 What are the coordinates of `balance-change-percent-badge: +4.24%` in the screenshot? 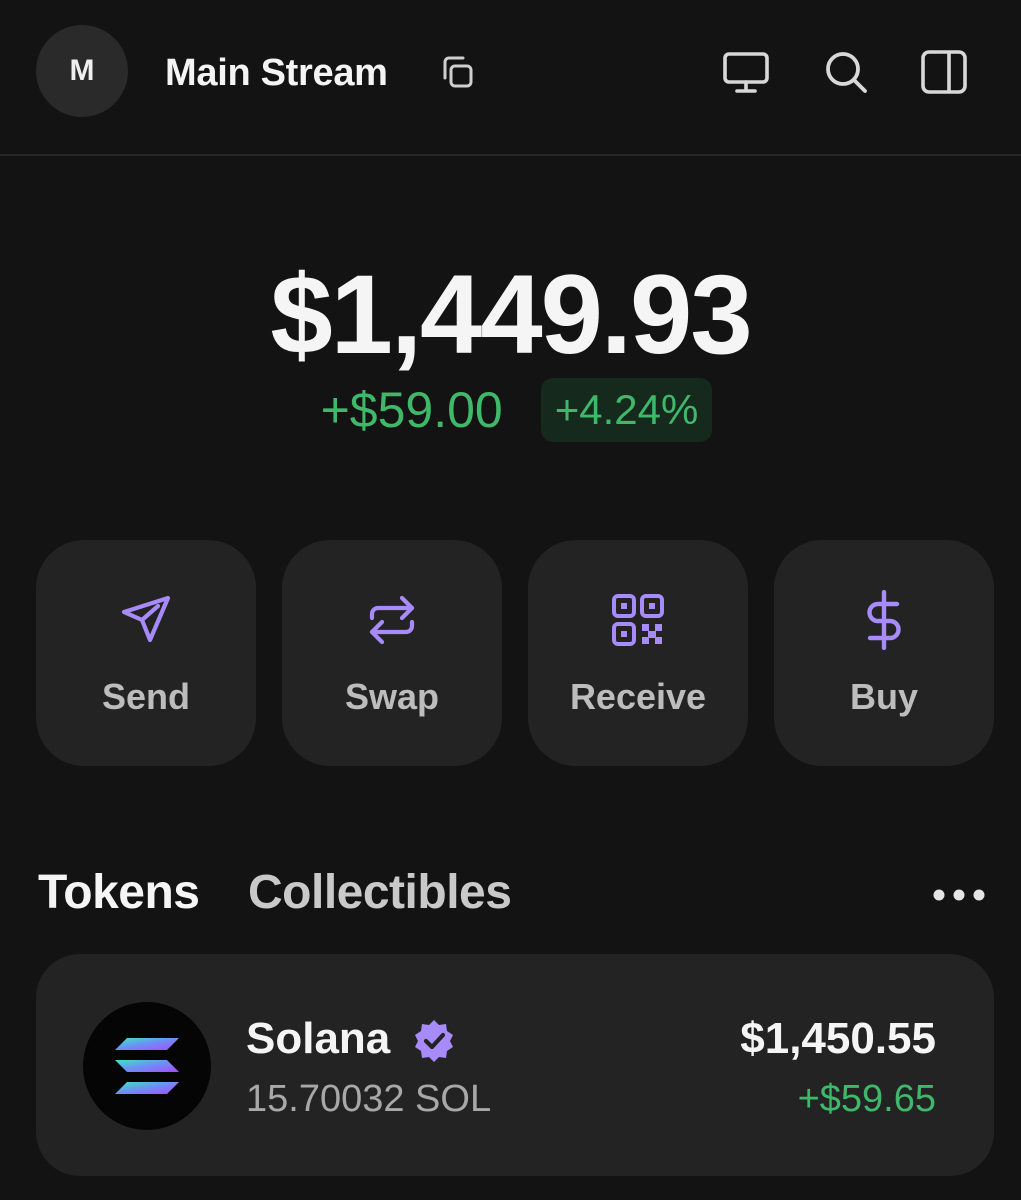 It's located at (626, 410).